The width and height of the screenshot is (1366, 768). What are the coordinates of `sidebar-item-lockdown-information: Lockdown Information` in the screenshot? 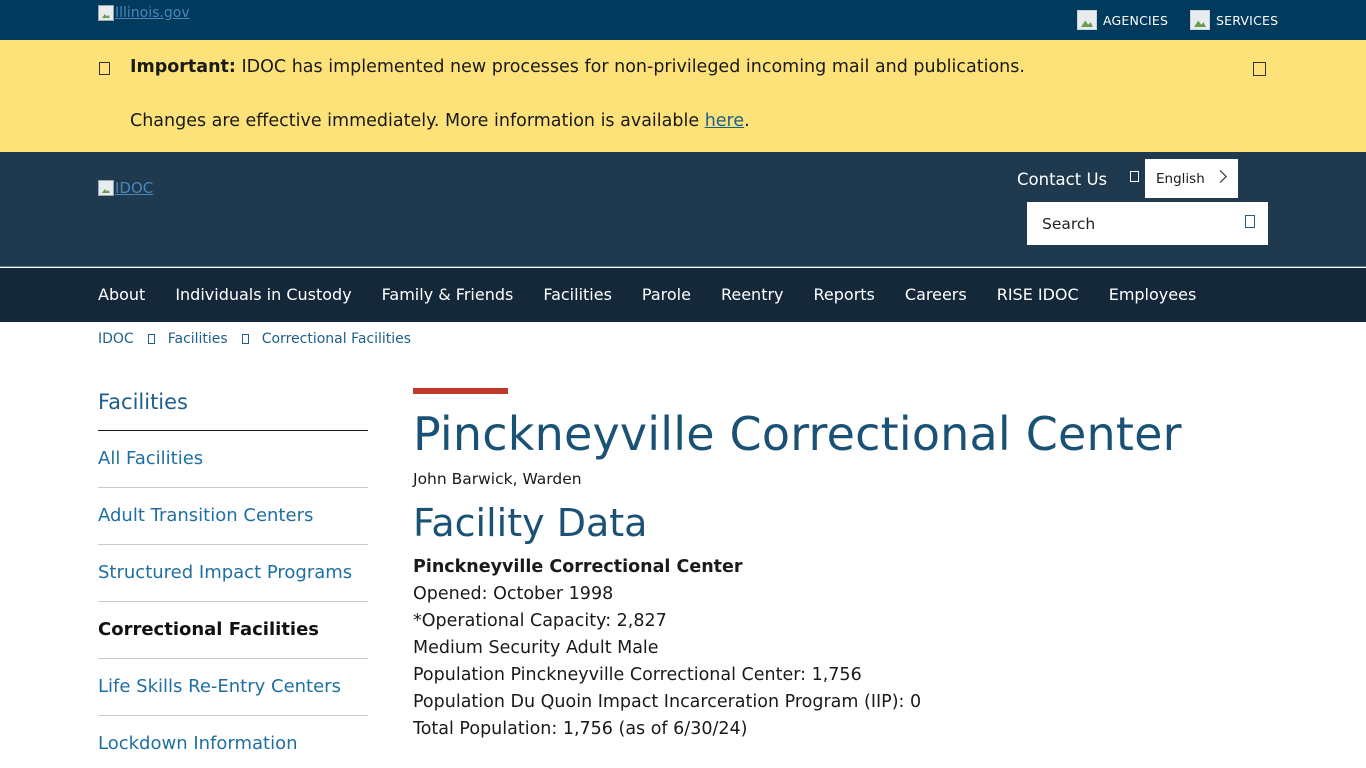 It's located at (233, 742).